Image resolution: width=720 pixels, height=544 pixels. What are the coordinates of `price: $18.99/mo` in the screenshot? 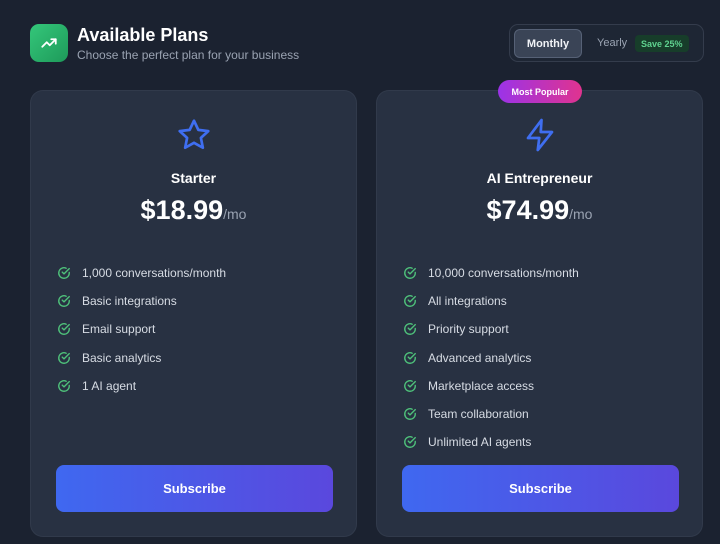 It's located at (193, 210).